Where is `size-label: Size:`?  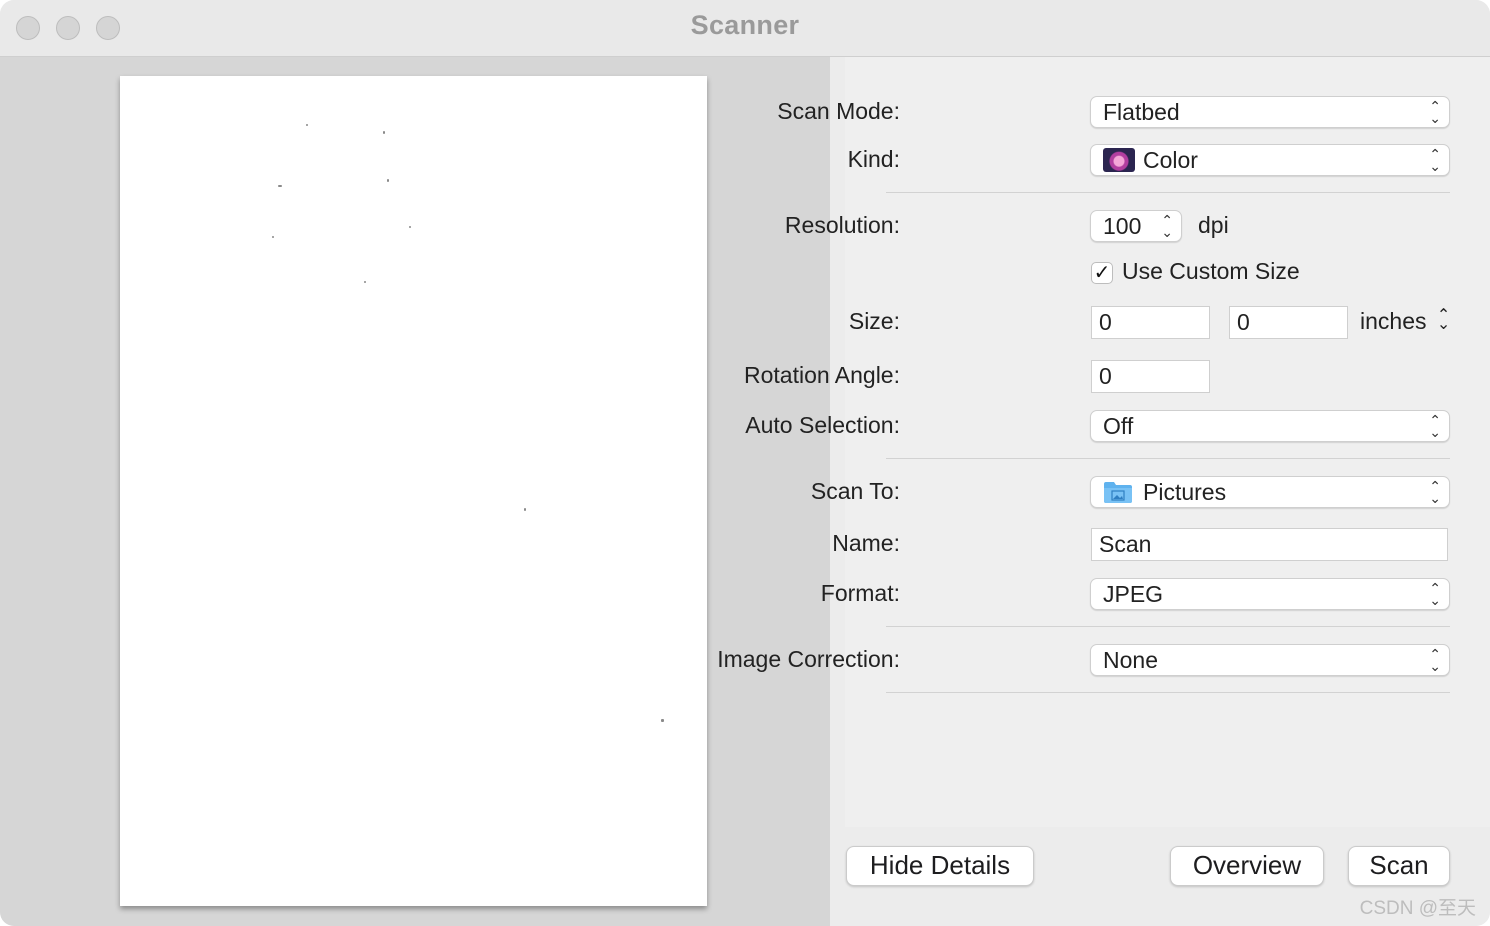
size-label: Size: is located at coordinates (874, 321).